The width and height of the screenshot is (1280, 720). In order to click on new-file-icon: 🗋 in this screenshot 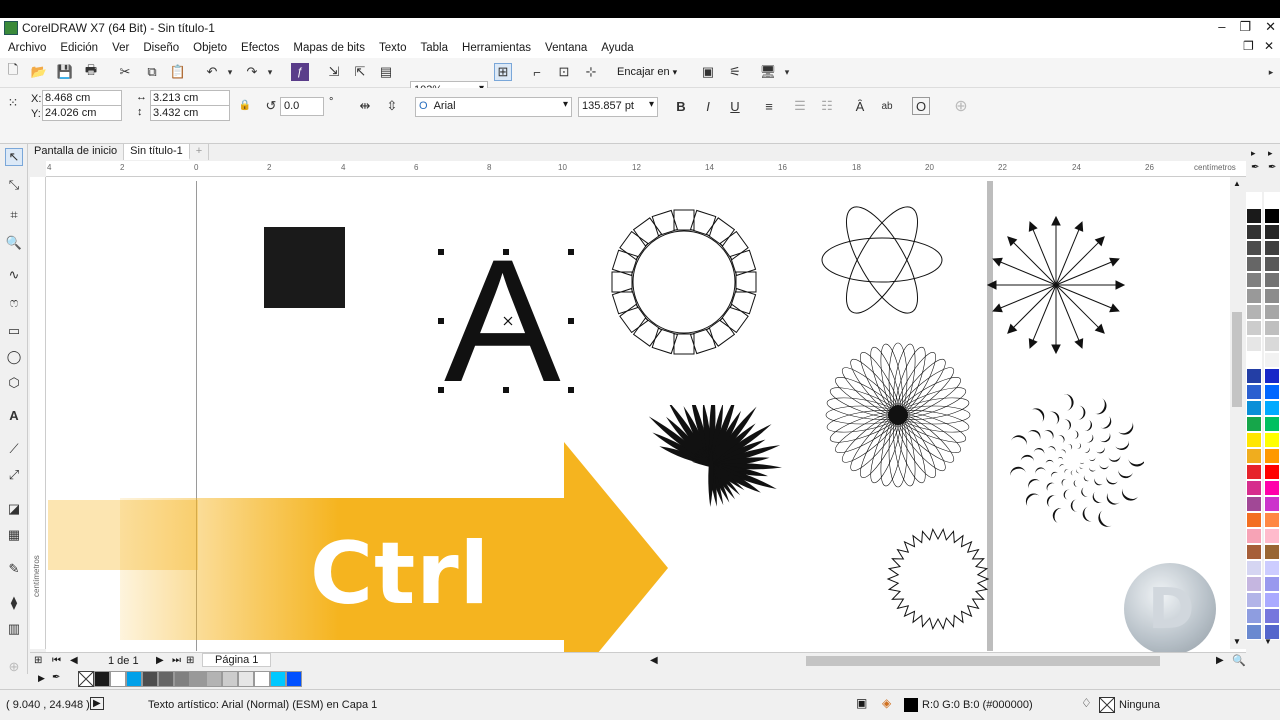, I will do `click(13, 71)`.